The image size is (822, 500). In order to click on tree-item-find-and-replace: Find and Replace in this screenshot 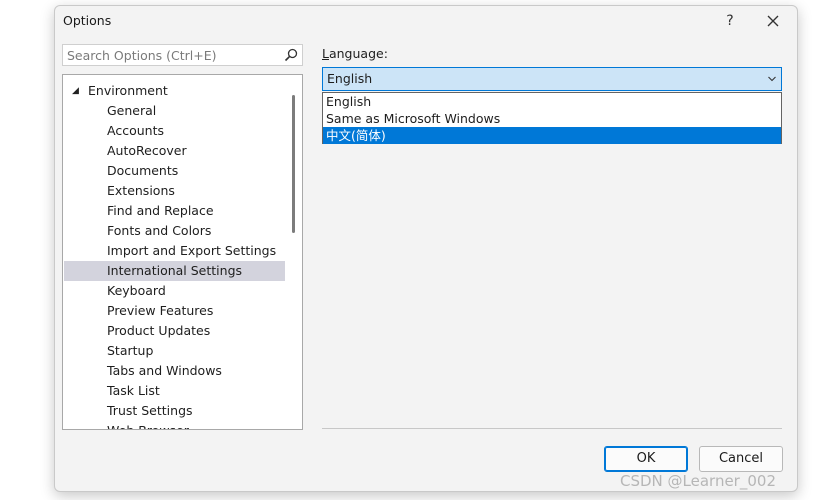, I will do `click(174, 211)`.